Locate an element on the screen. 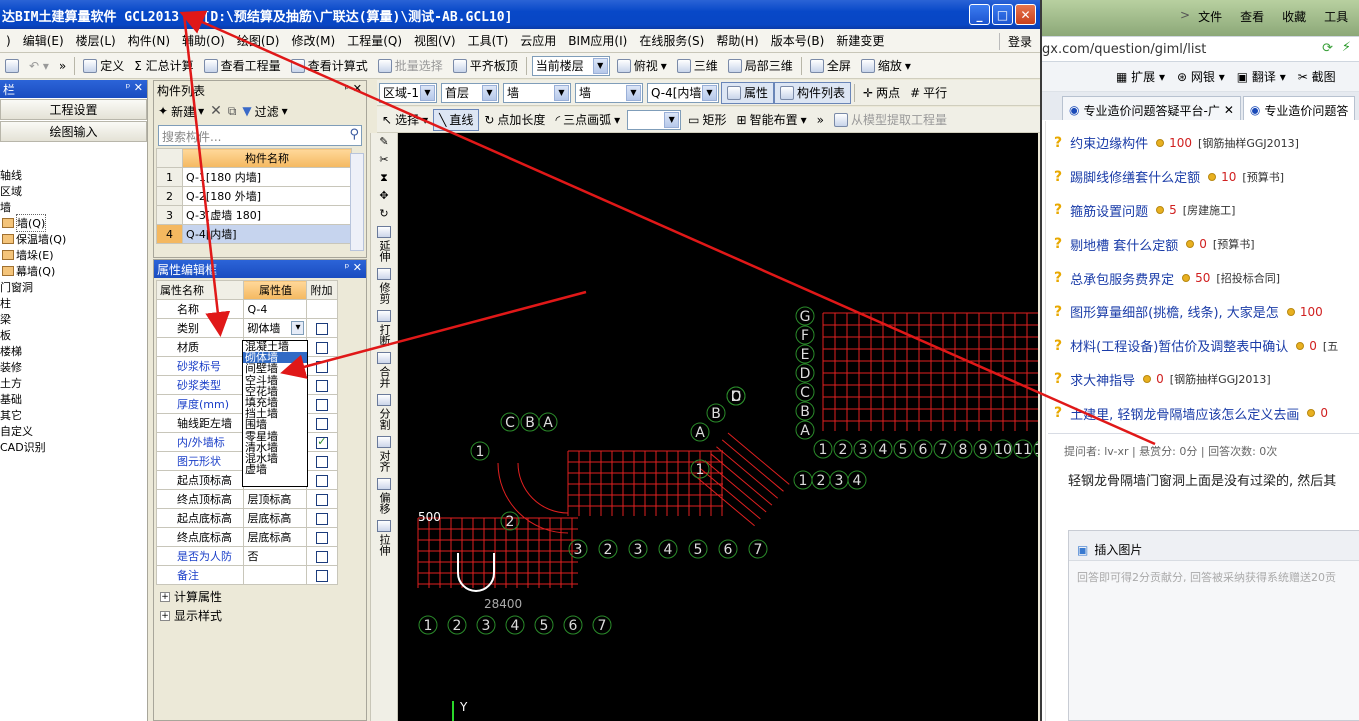 The height and width of the screenshot is (721, 1359). tree-item-column: 柱 is located at coordinates (73, 303).